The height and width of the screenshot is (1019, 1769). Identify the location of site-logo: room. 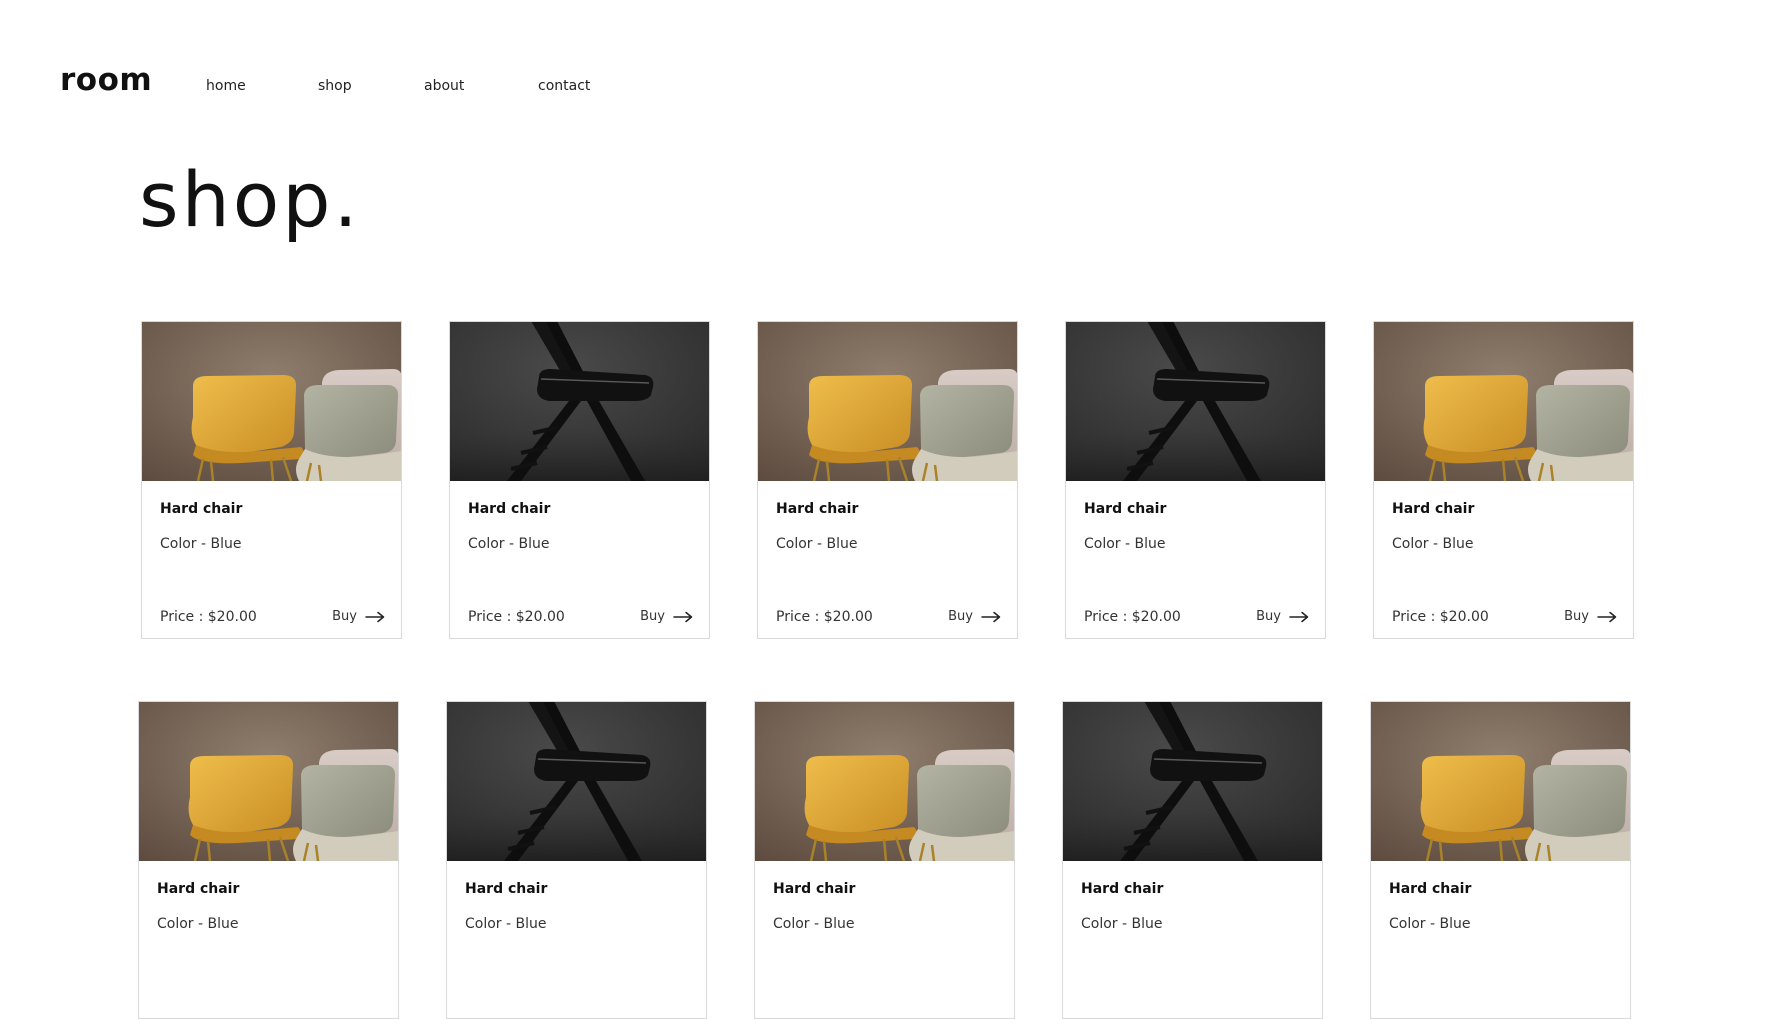
(106, 80).